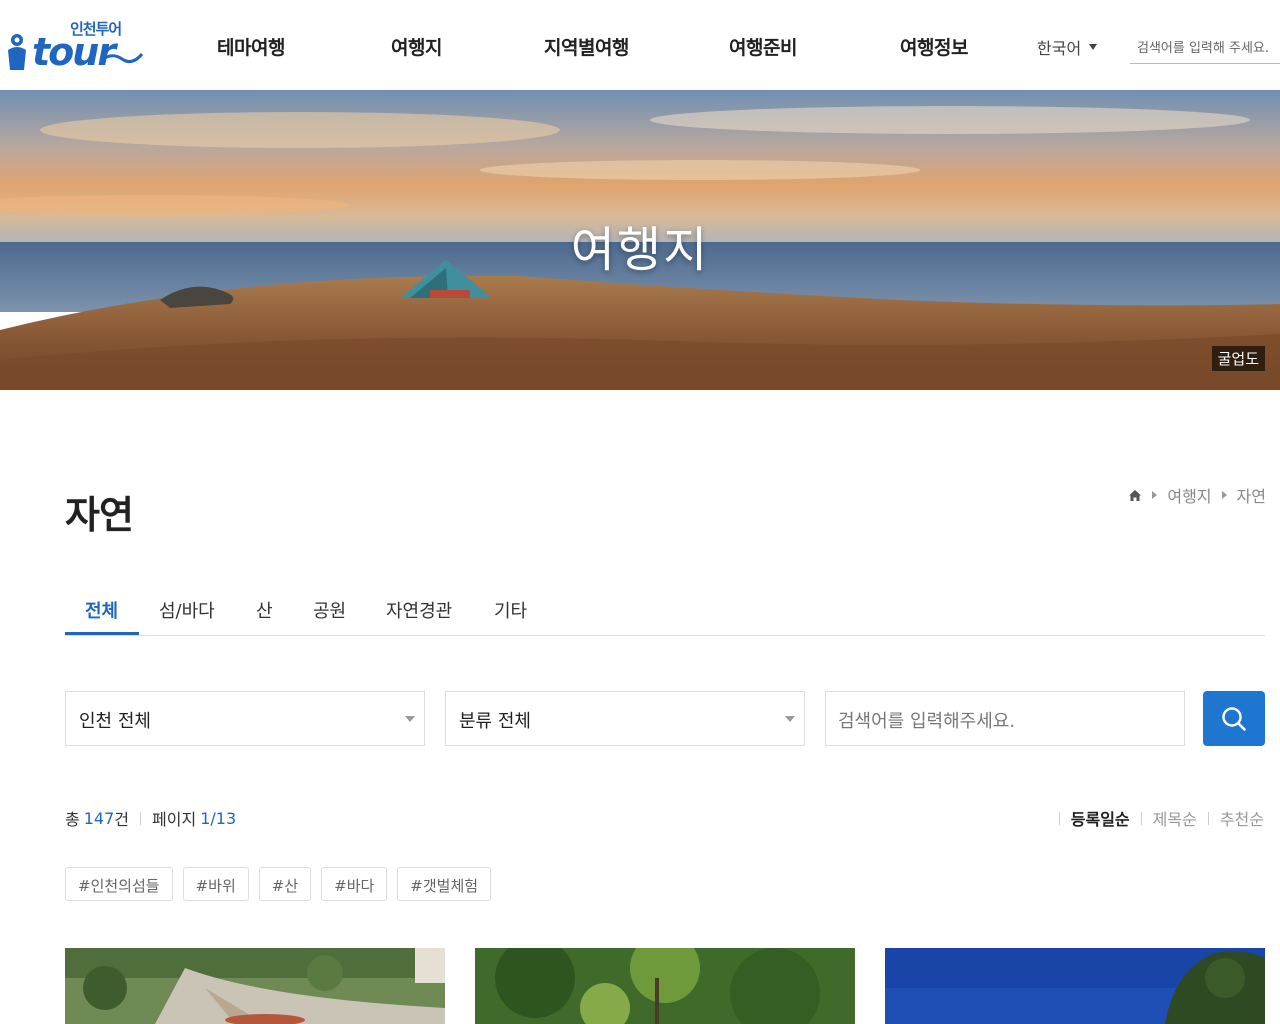 This screenshot has height=1024, width=1280. I want to click on search-button, so click(1234, 718).